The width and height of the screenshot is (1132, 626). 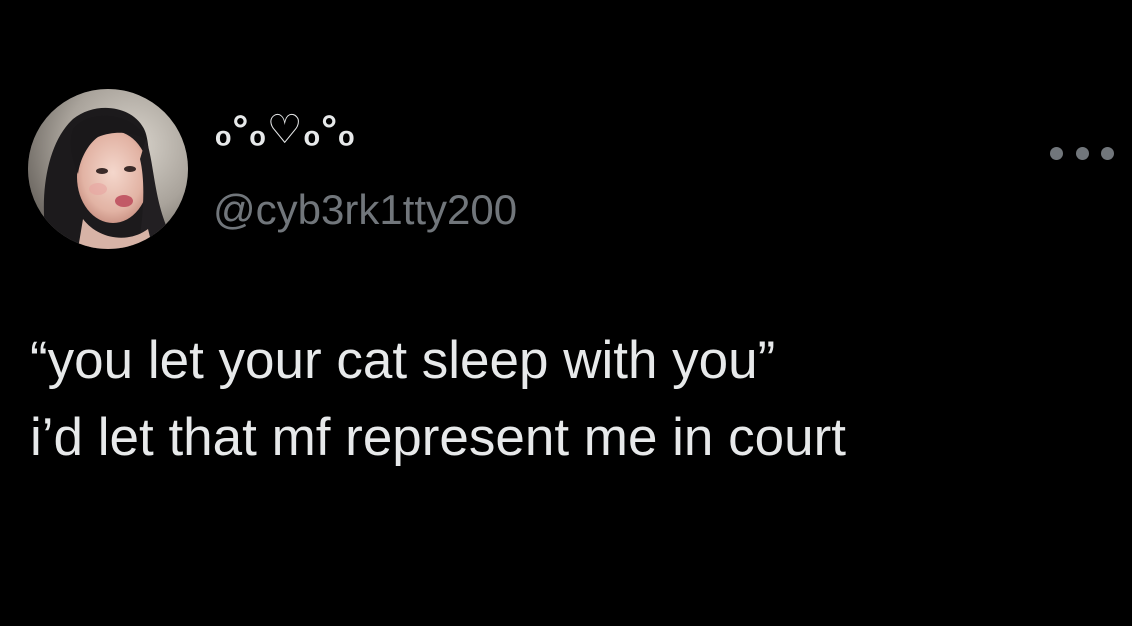 What do you see at coordinates (403, 360) in the screenshot?
I see `tweet-text-line: “you let your cat sleep with you”` at bounding box center [403, 360].